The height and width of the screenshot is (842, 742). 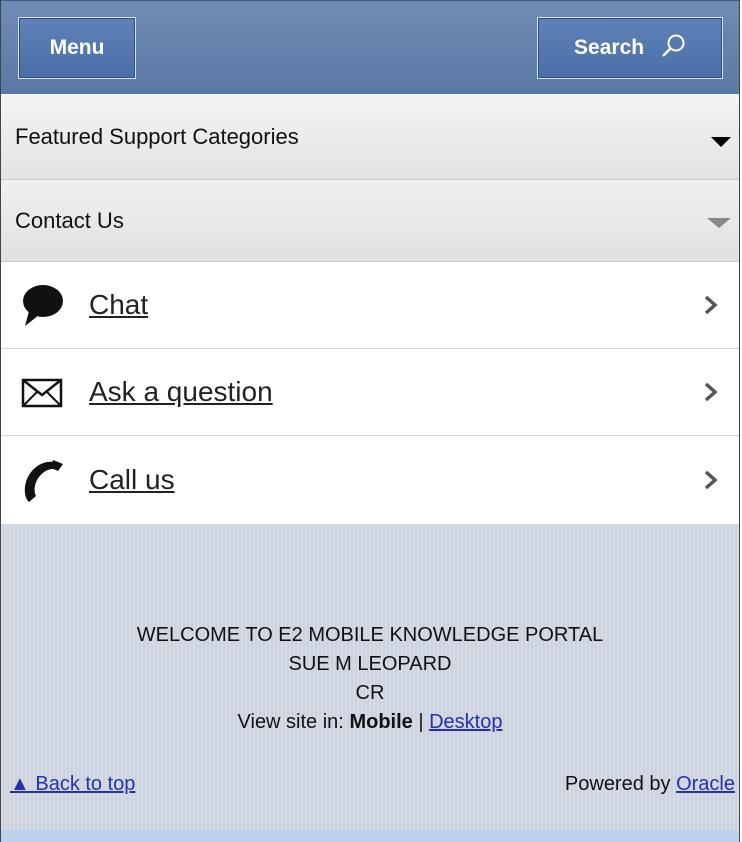 I want to click on user-code: CR, so click(x=370, y=693).